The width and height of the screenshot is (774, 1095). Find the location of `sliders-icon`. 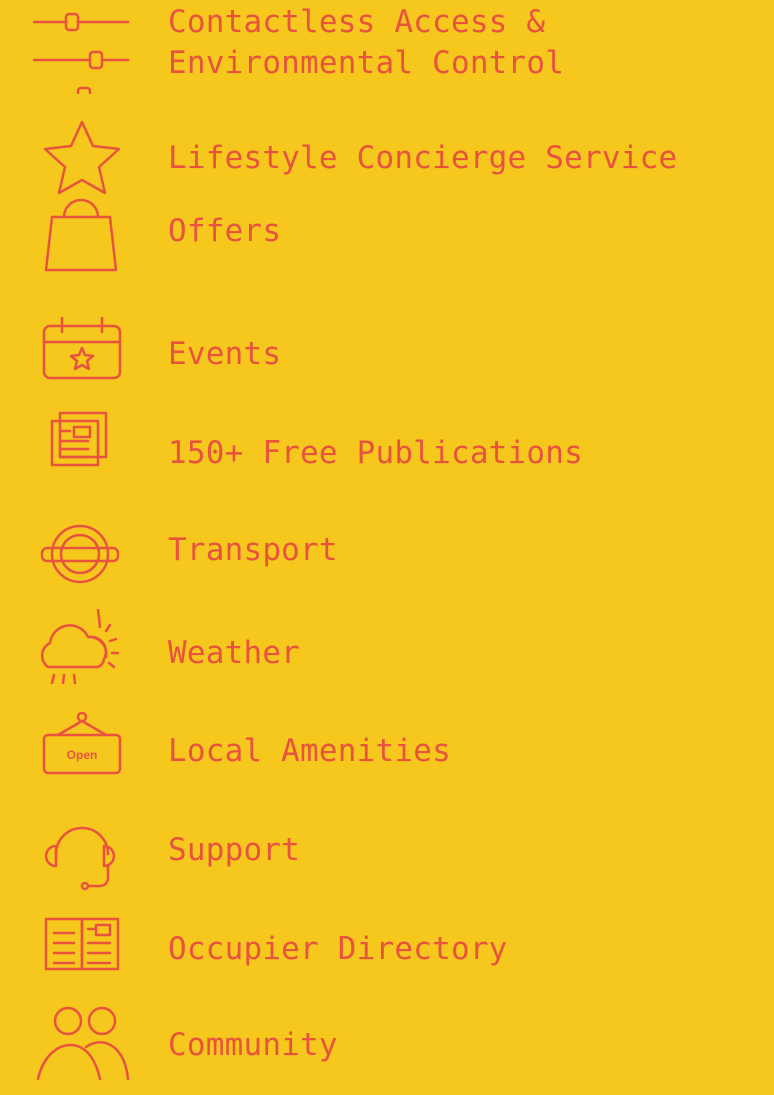

sliders-icon is located at coordinates (80, 47).